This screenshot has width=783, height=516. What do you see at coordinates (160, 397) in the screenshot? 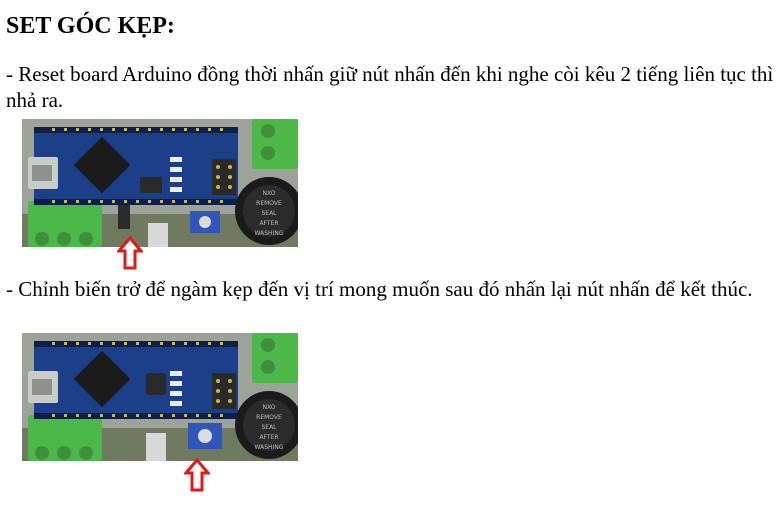
I see `board-photo-step-2: NXO REMOVE SEAL AFTER WASHING` at bounding box center [160, 397].